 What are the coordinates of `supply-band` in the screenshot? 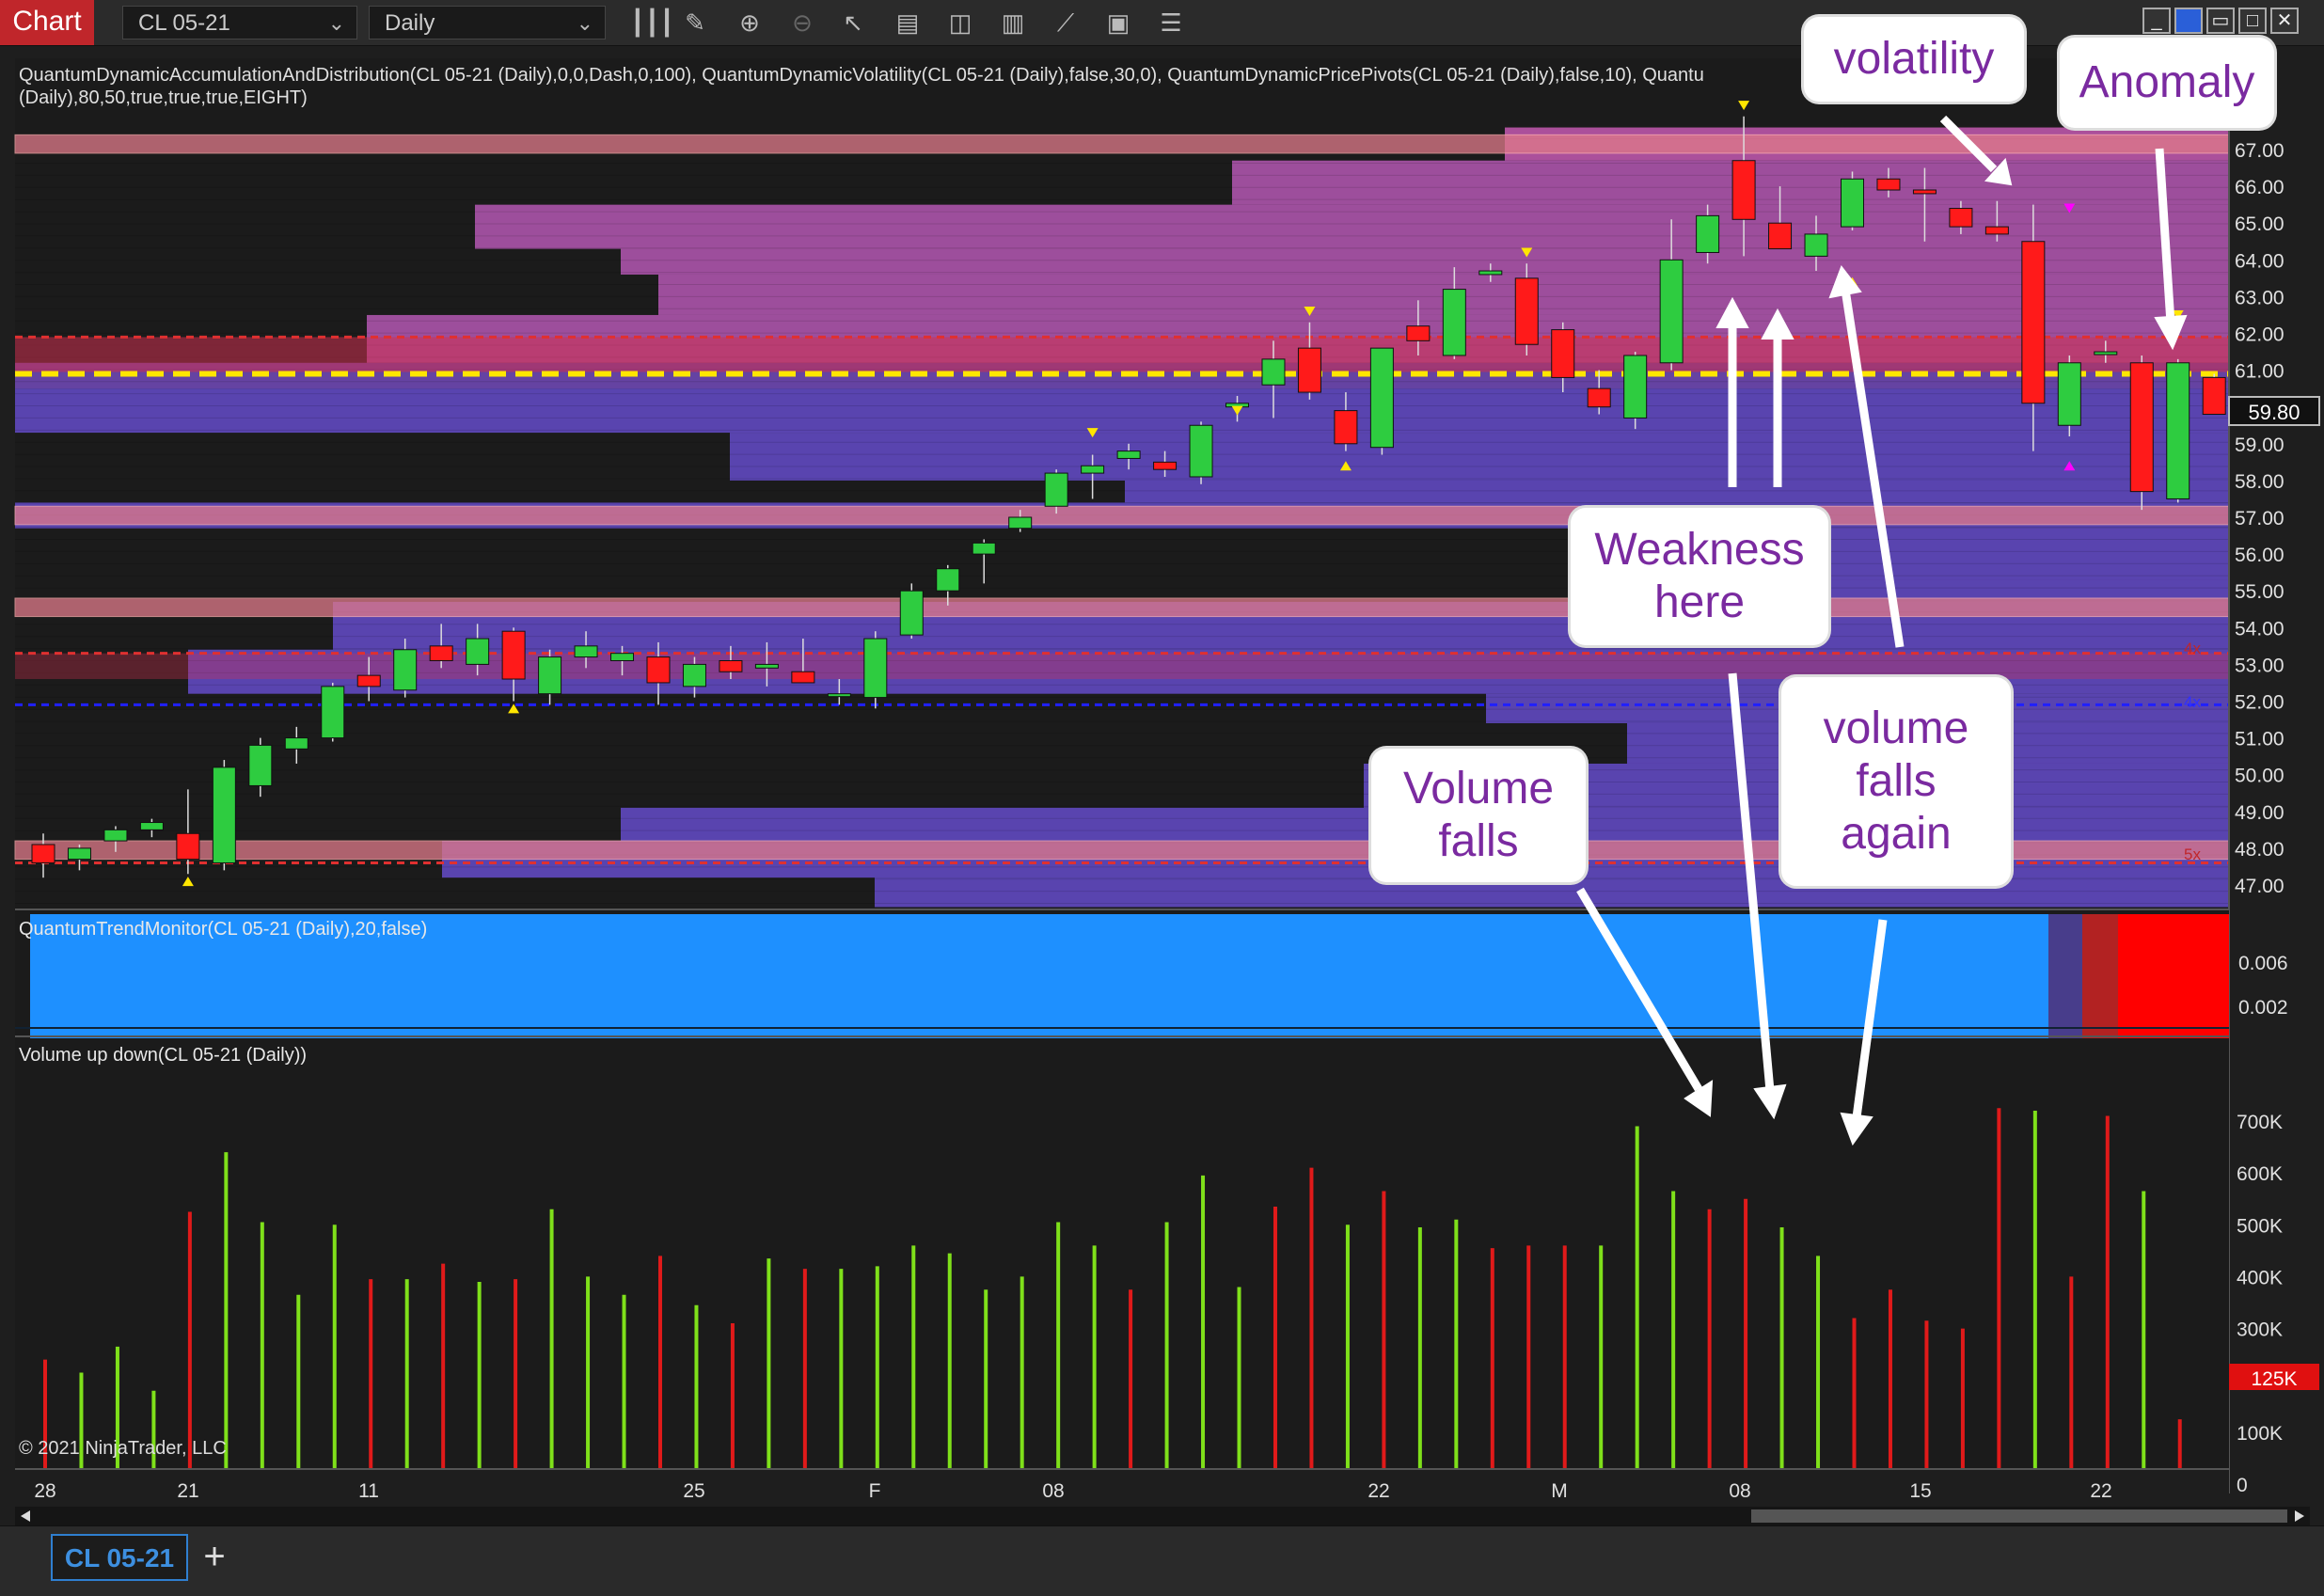 It's located at (1122, 144).